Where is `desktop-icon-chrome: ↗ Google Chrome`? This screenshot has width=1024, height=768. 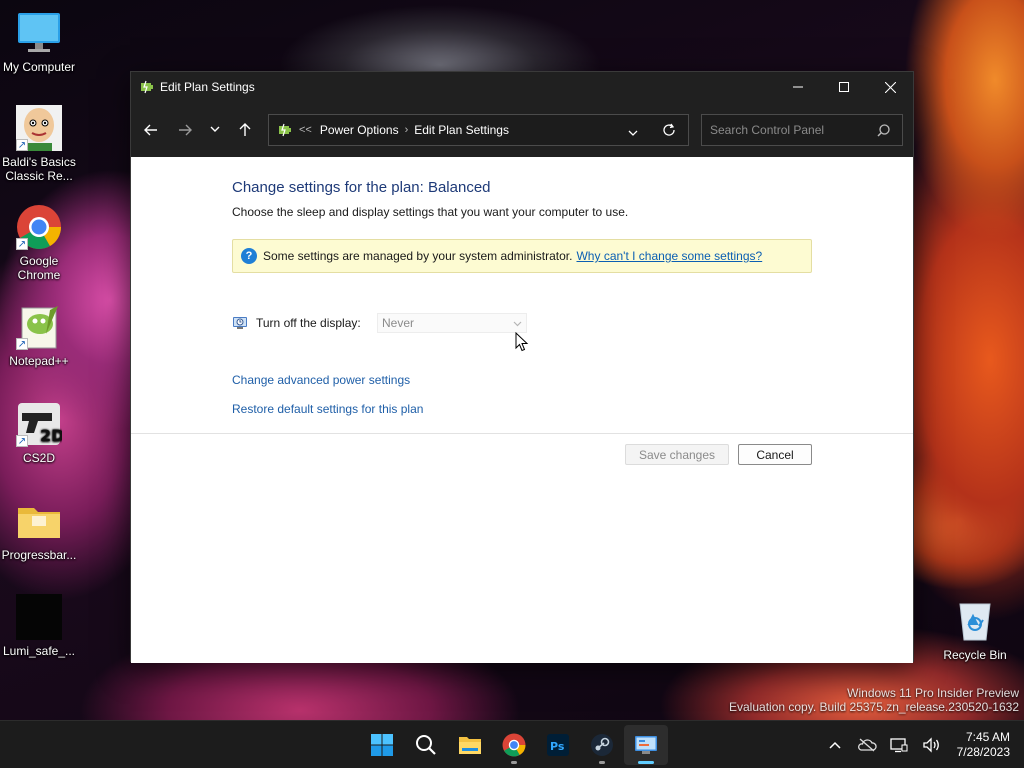 desktop-icon-chrome: ↗ Google Chrome is located at coordinates (39, 243).